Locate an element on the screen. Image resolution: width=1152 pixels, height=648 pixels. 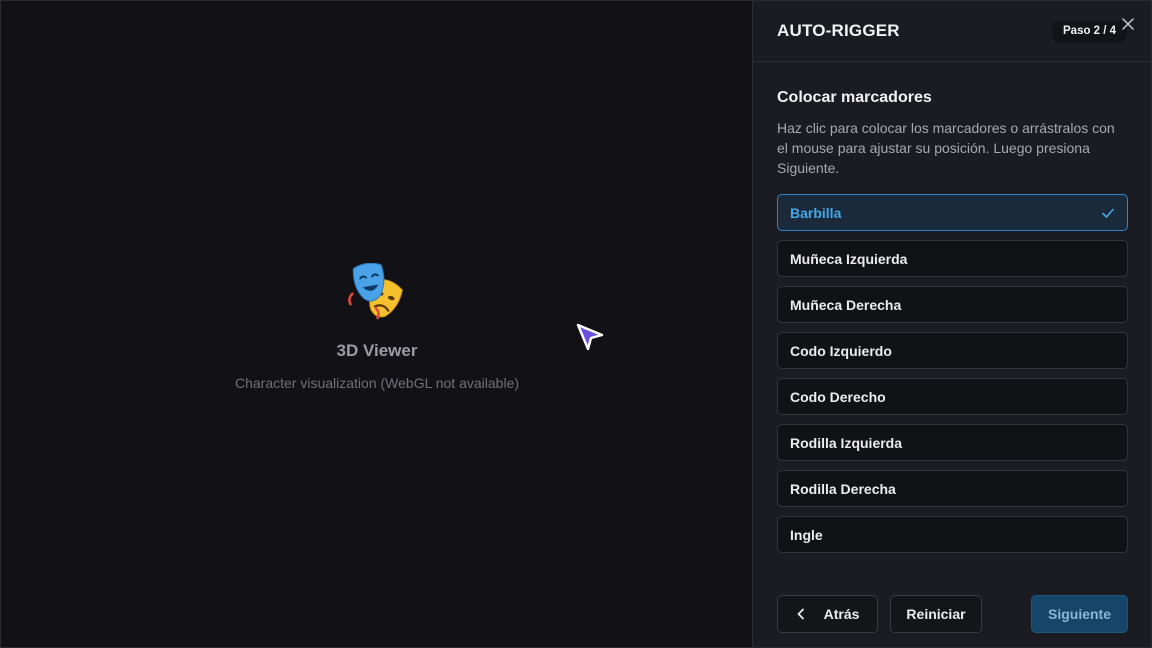
step-badge: Paso 2 / 4 is located at coordinates (1090, 31).